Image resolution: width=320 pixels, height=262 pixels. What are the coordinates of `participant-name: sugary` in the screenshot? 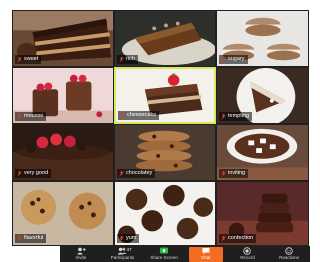 It's located at (236, 59).